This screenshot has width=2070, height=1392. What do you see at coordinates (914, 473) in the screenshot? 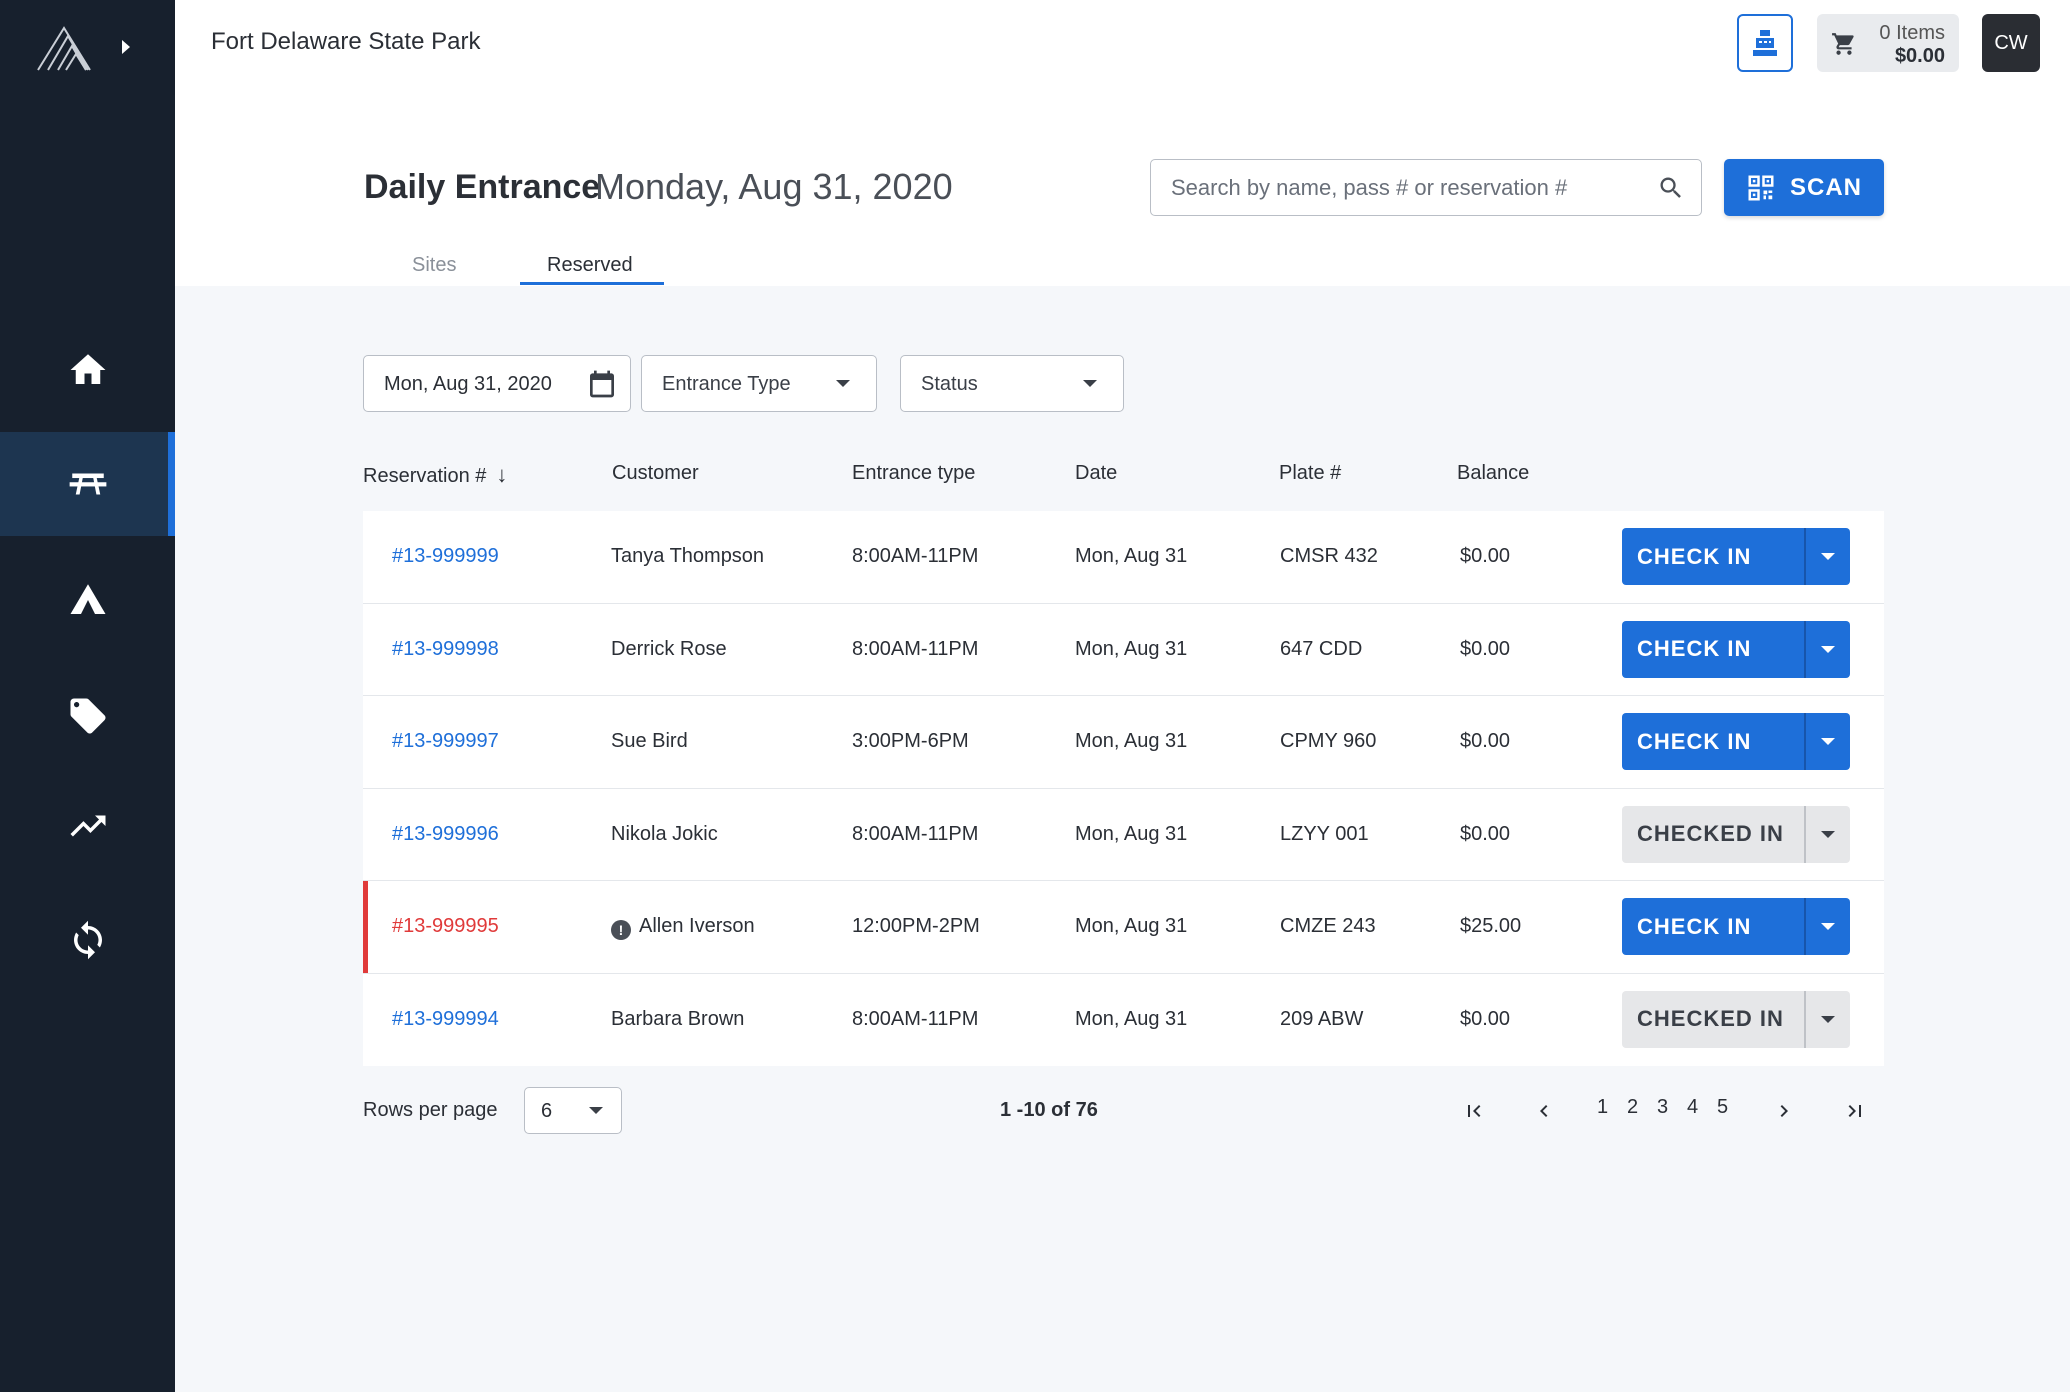
I see `column-header-entrance-type: Entrance type` at bounding box center [914, 473].